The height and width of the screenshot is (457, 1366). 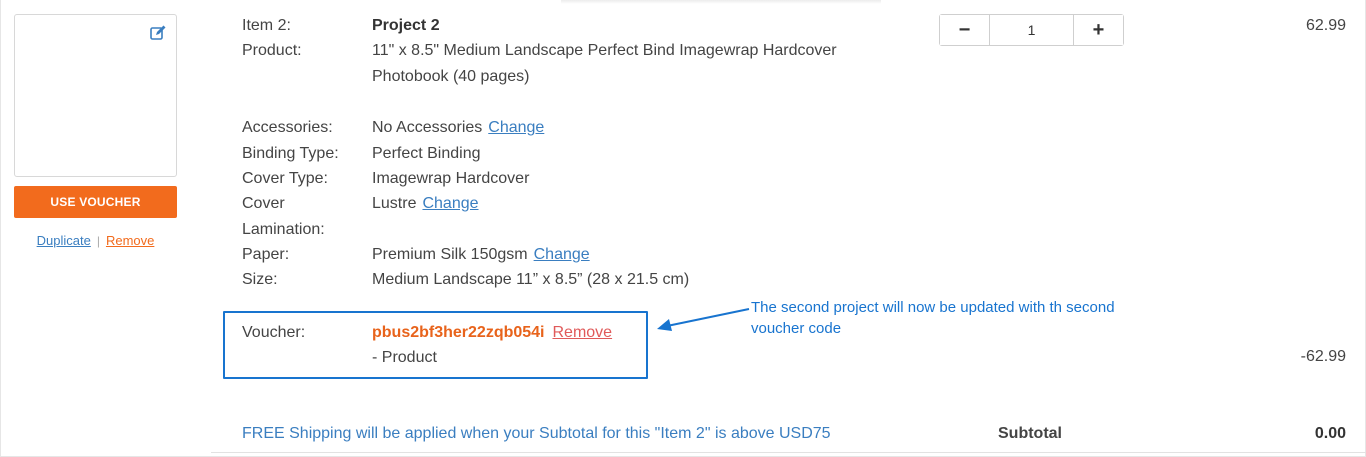 What do you see at coordinates (95, 95) in the screenshot?
I see `project-thumbnail` at bounding box center [95, 95].